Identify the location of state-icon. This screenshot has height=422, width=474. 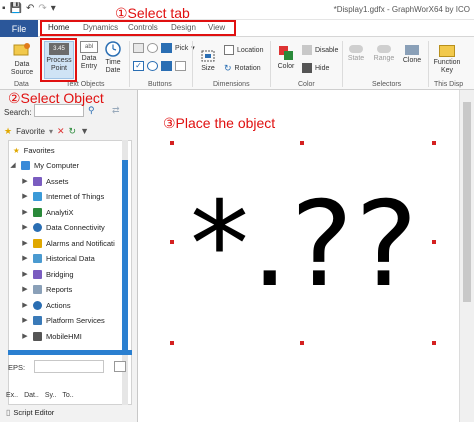
(356, 49).